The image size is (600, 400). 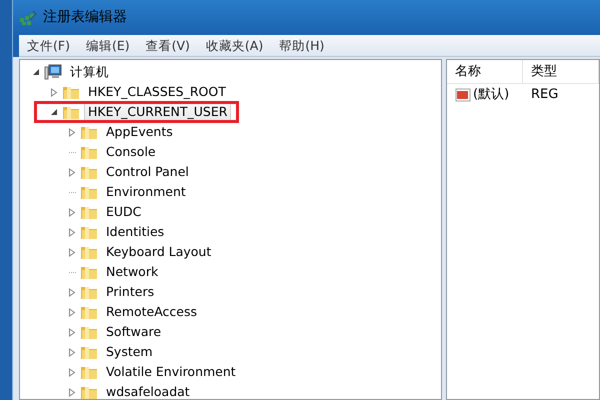 What do you see at coordinates (129, 352) in the screenshot?
I see `tree-item: System` at bounding box center [129, 352].